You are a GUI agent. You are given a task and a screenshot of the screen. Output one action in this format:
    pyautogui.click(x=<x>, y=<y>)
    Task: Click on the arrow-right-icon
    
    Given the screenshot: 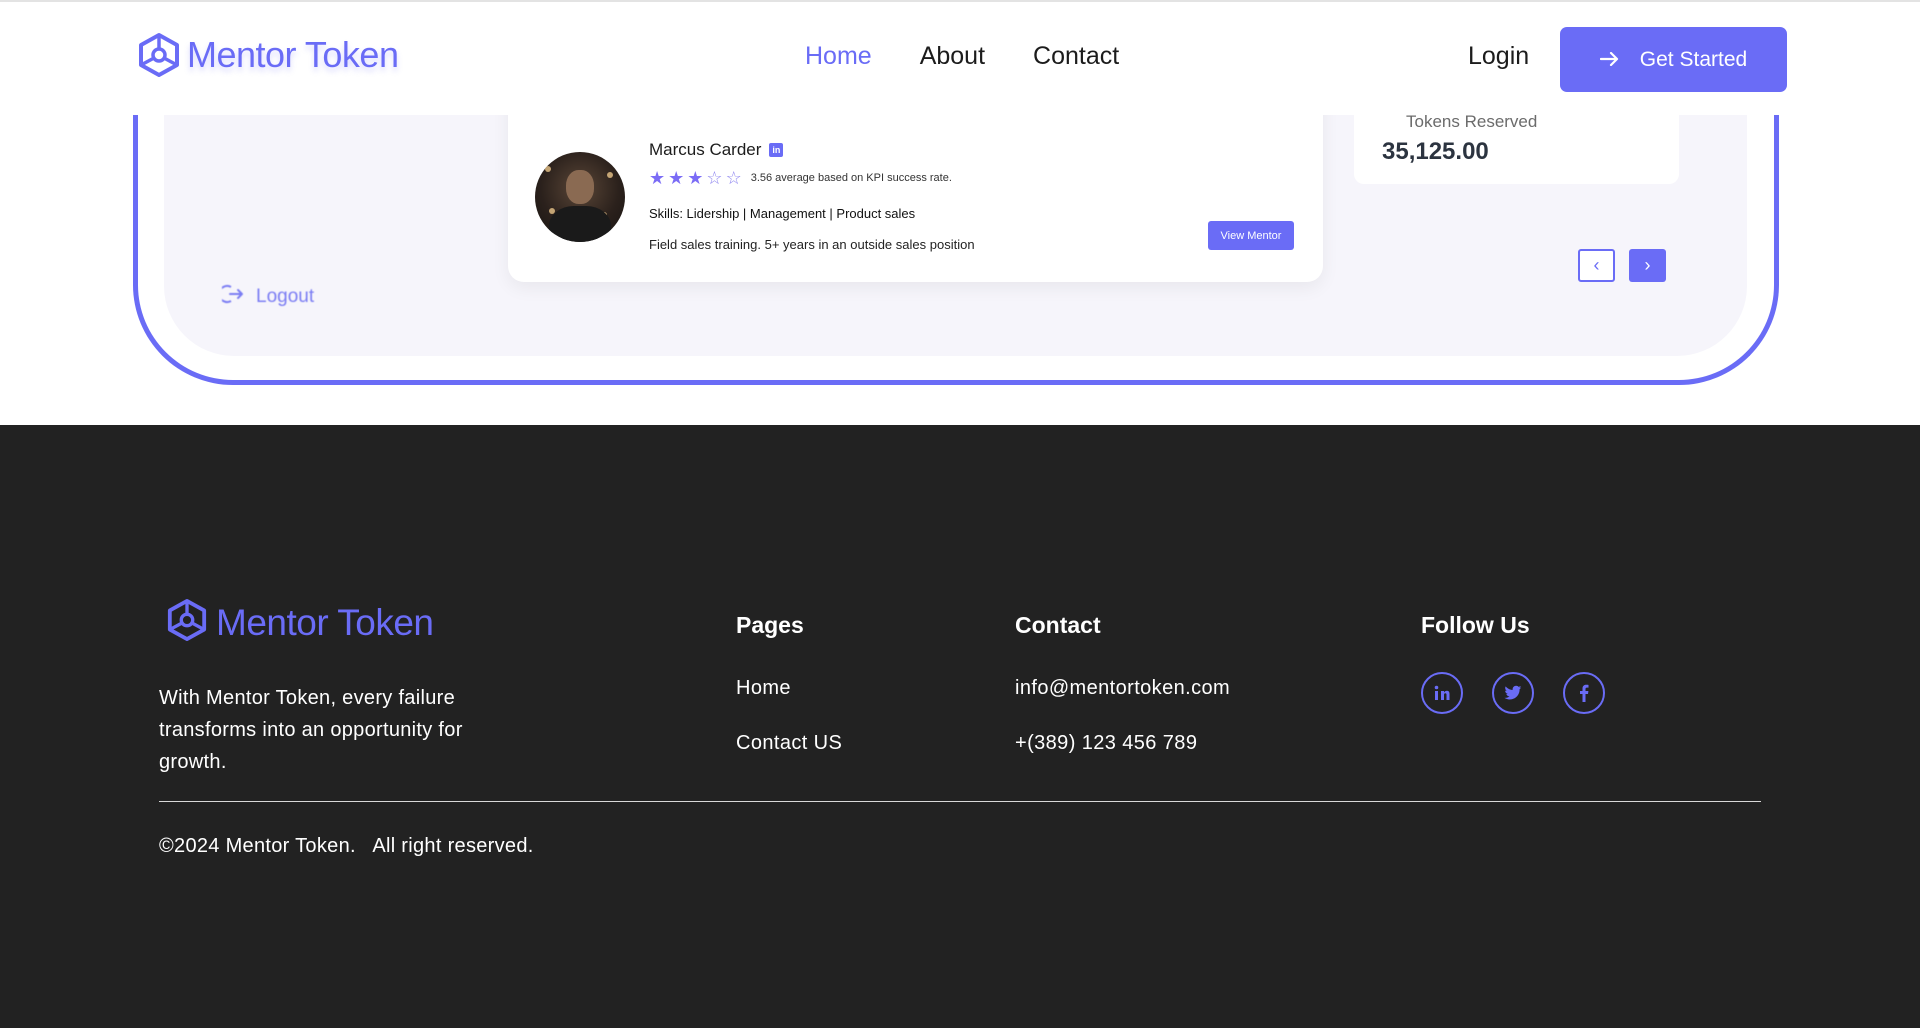 What is the action you would take?
    pyautogui.click(x=1609, y=60)
    